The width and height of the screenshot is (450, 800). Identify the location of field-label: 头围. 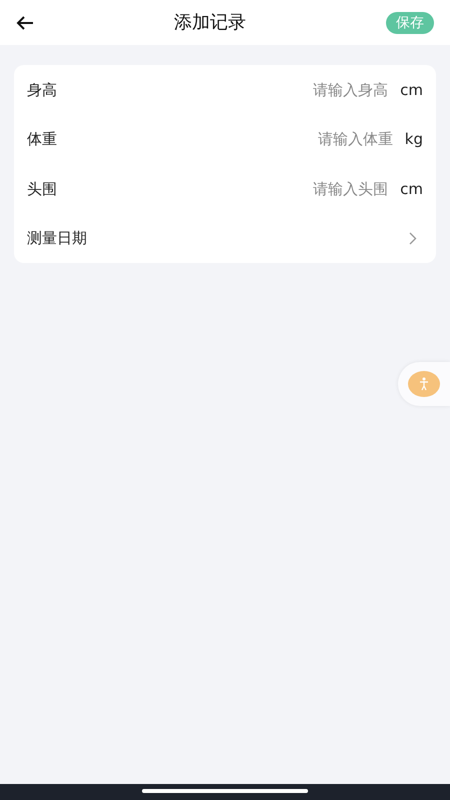
(42, 189).